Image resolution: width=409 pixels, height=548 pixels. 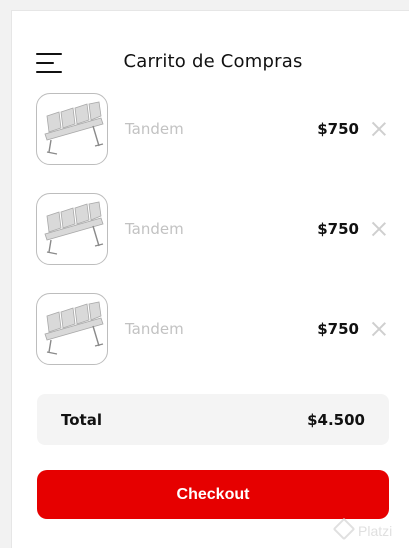 What do you see at coordinates (336, 420) in the screenshot?
I see `total-value: $4.500` at bounding box center [336, 420].